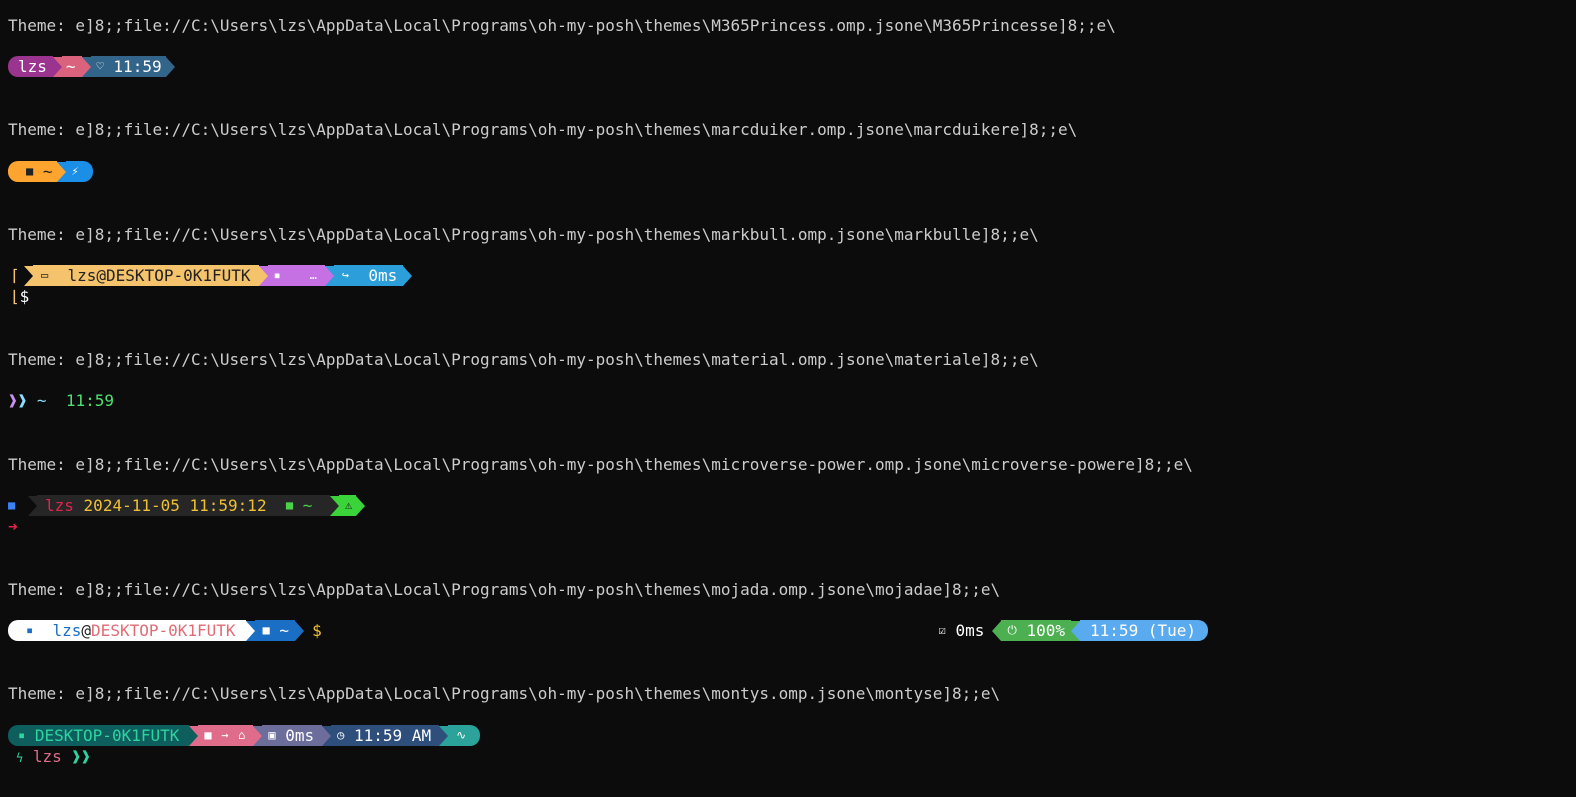  I want to click on prompt-marcduiker: ■ ~ ⚡, so click(50, 171).